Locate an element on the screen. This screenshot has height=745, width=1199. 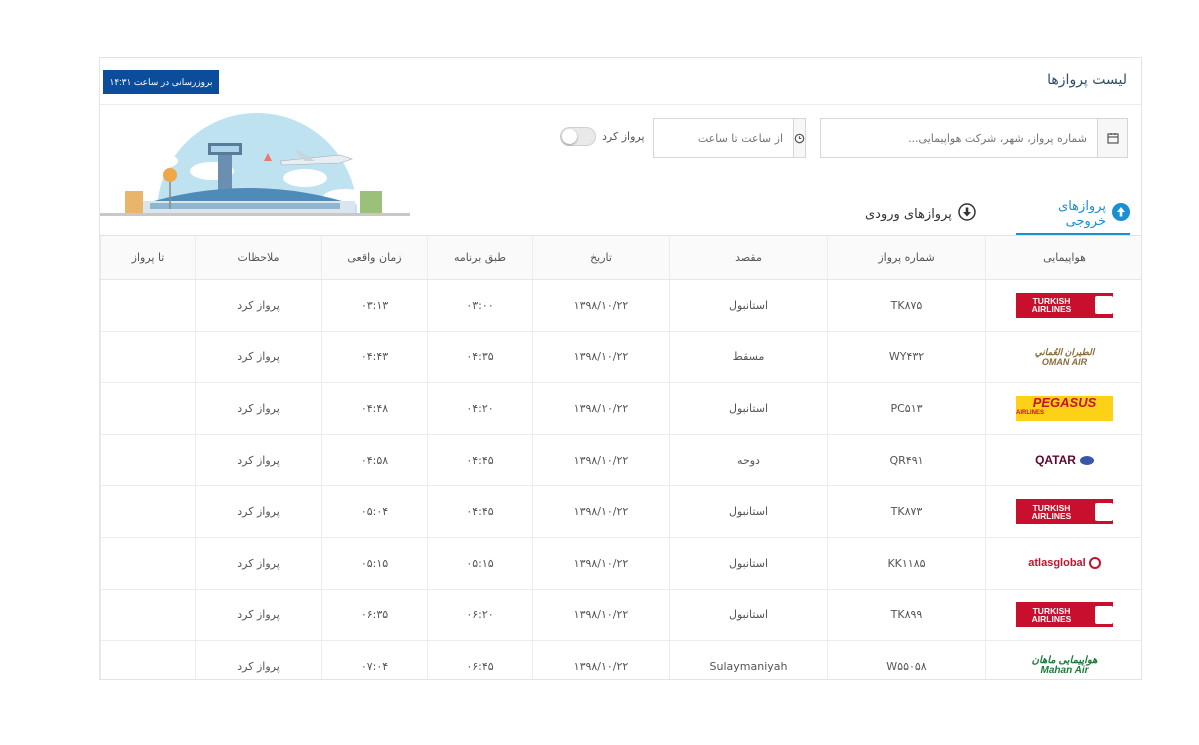
scheduled-time-cell: ۰۴:۲۰ is located at coordinates (479, 408).